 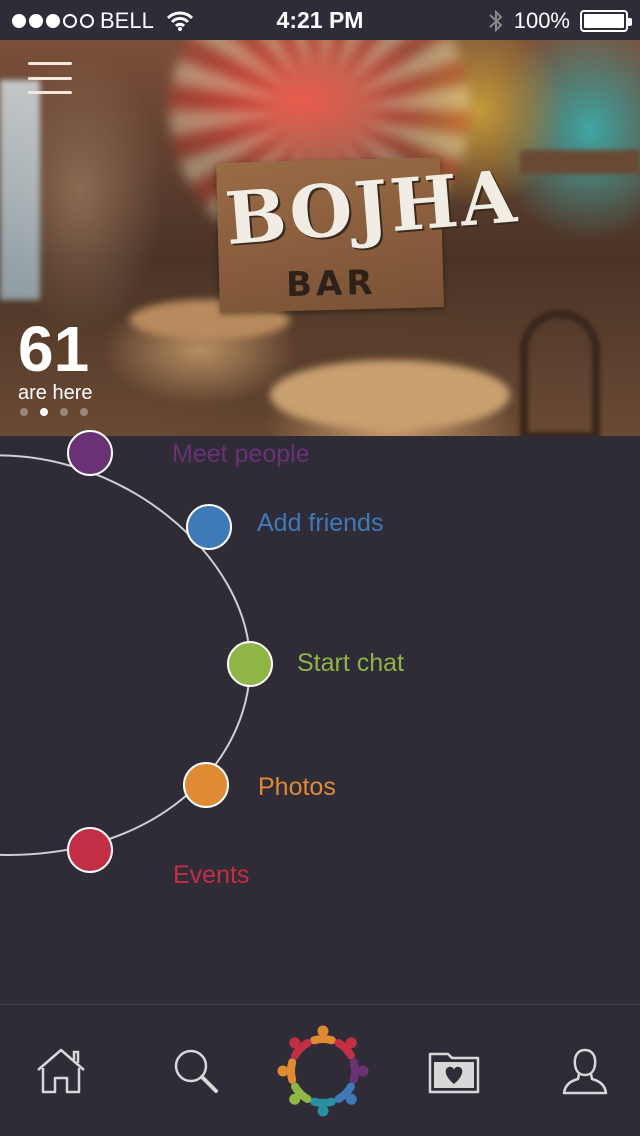 What do you see at coordinates (211, 875) in the screenshot?
I see `events-label: Events` at bounding box center [211, 875].